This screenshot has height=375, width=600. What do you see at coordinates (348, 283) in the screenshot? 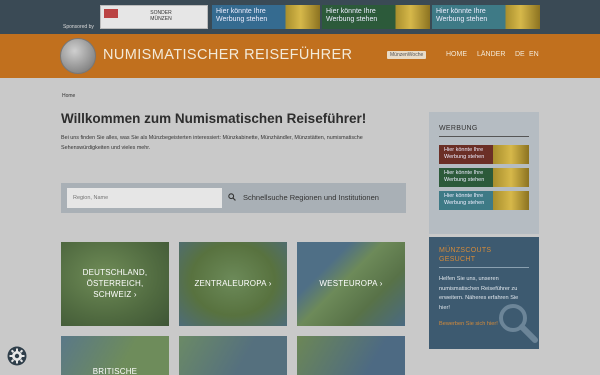
I see `region-tile-text: WESTEUROPA` at bounding box center [348, 283].